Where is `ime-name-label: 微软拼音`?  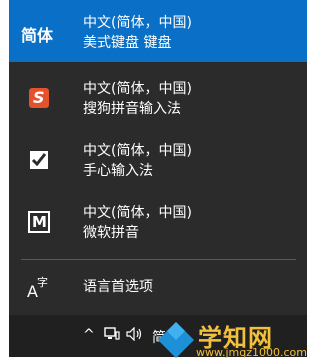
ime-name-label: 微软拼音 is located at coordinates (111, 233).